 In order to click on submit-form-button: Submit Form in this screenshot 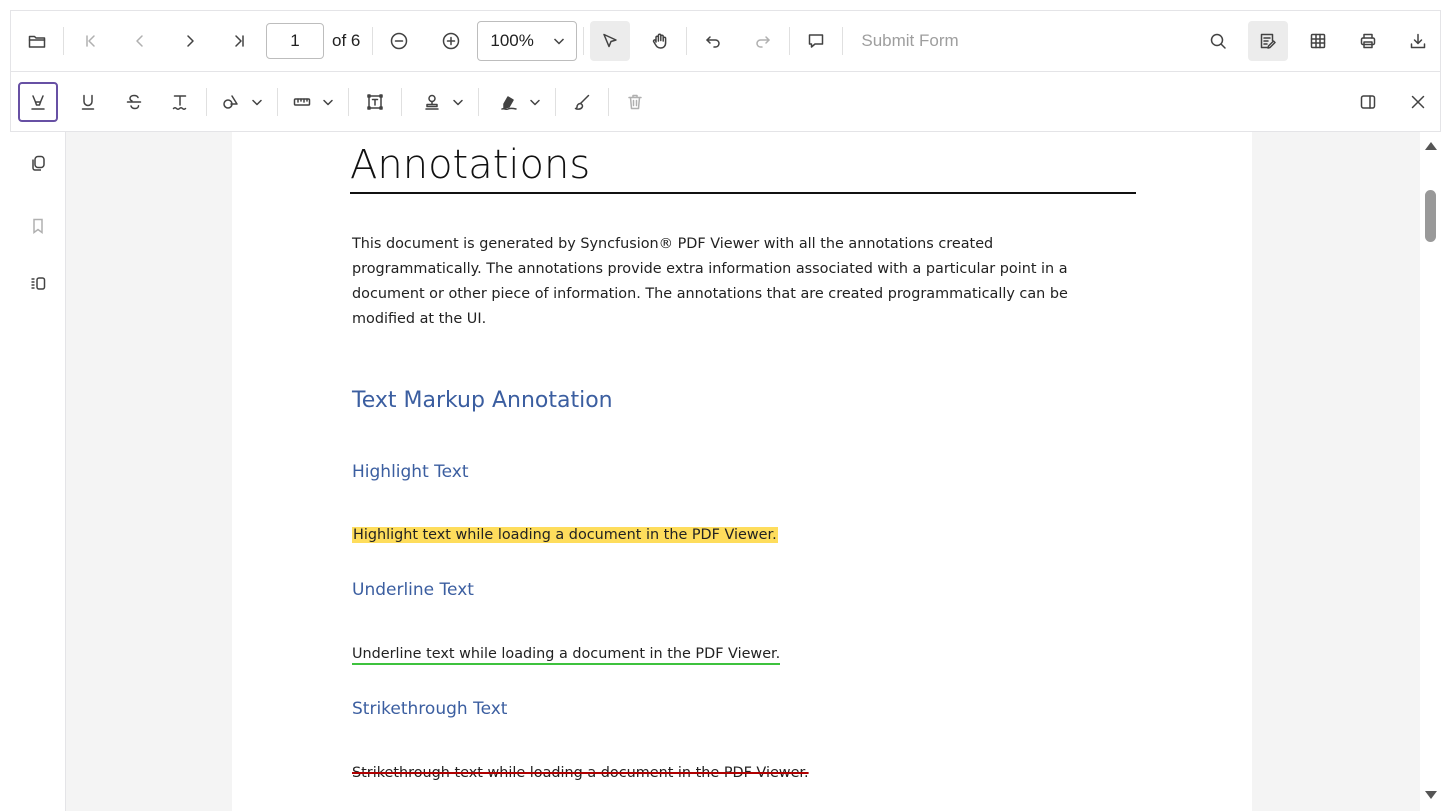, I will do `click(909, 41)`.